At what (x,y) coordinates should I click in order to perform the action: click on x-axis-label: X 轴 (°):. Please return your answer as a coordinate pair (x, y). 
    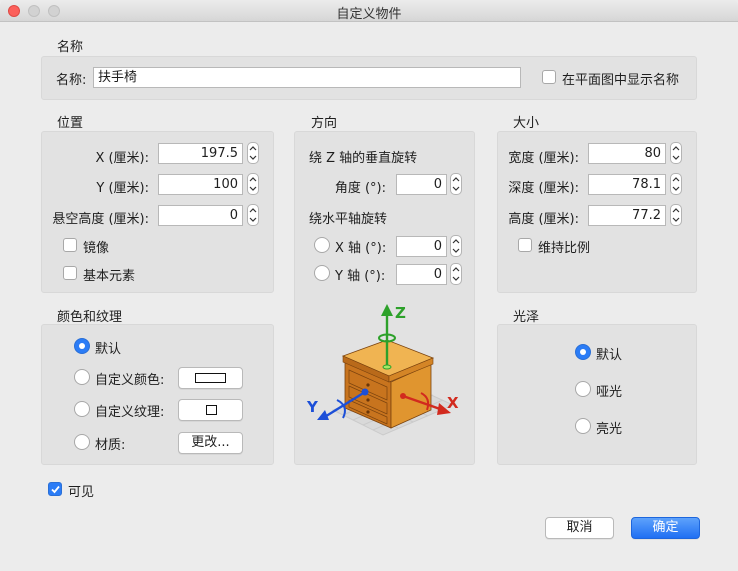
    Looking at the image, I should click on (361, 248).